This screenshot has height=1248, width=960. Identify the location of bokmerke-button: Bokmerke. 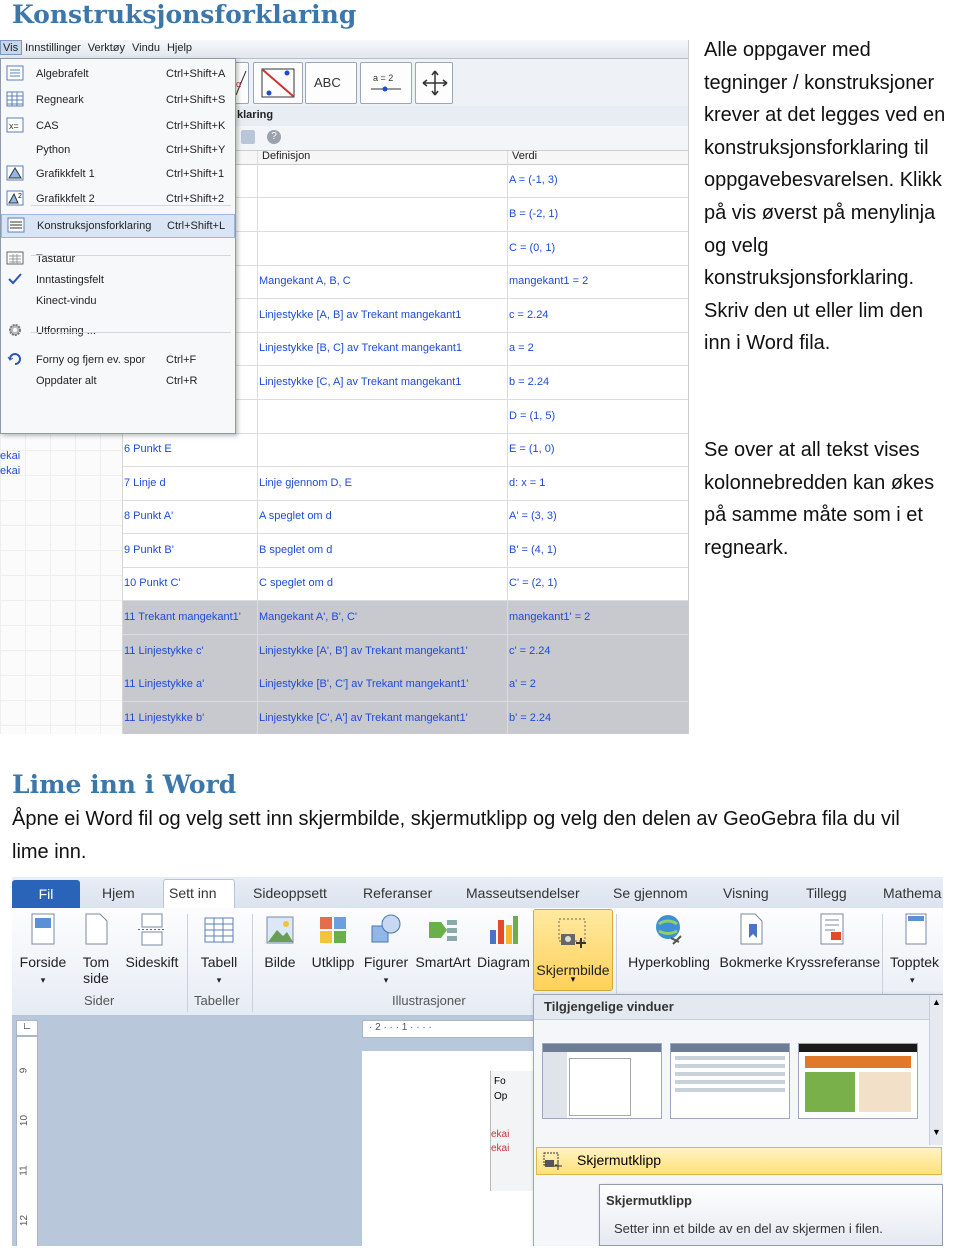
(751, 941).